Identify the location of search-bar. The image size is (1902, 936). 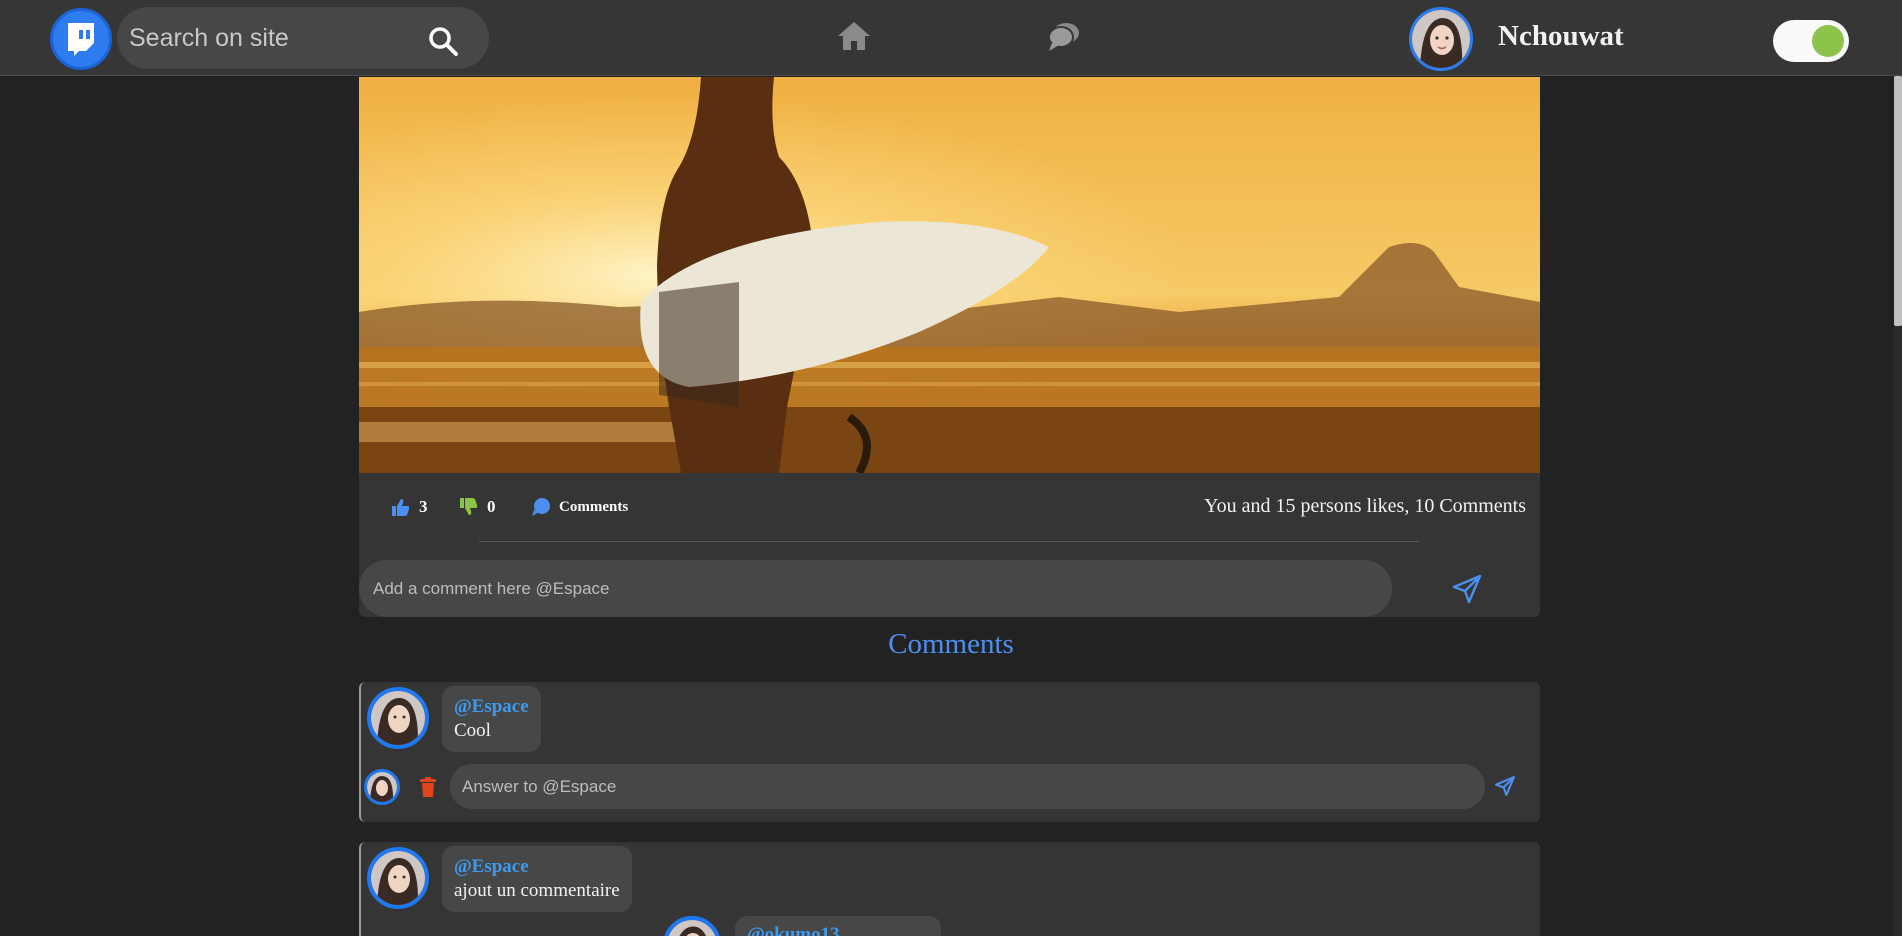
(303, 38).